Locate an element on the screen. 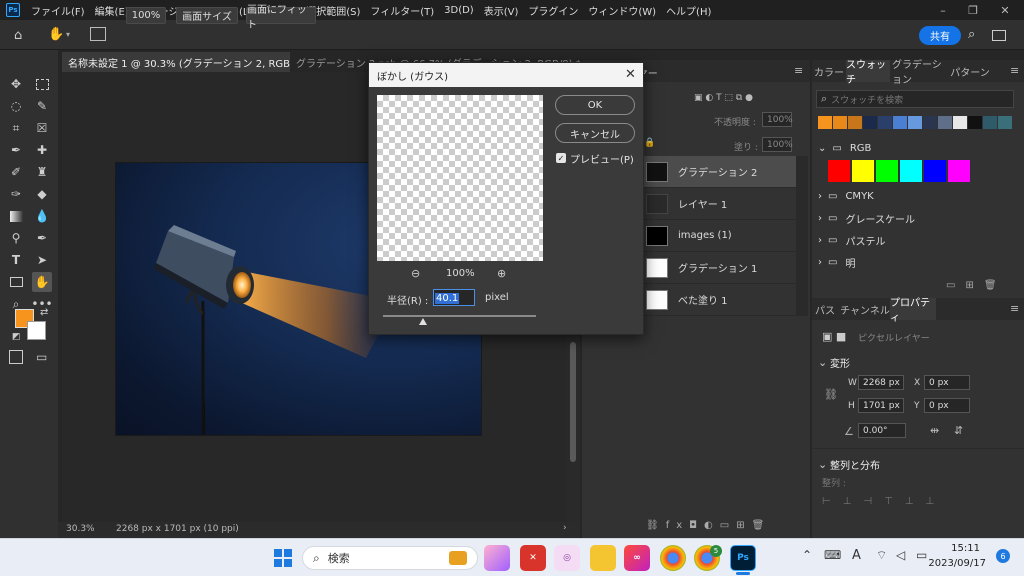 Image resolution: width=1024 pixels, height=576 pixels. windows-start-icon is located at coordinates (283, 558).